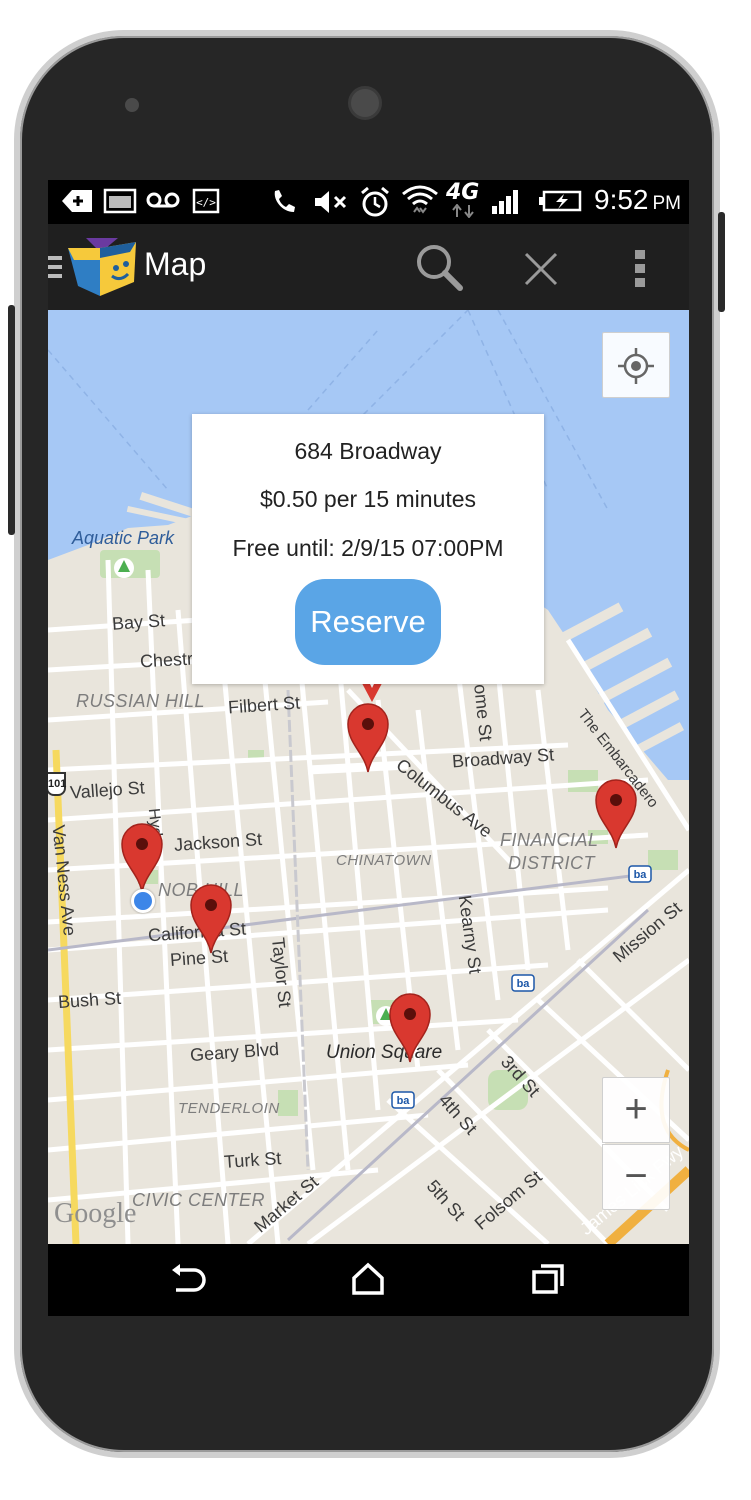 The height and width of the screenshot is (1500, 751). I want to click on status-time: 9:52 PM, so click(637, 200).